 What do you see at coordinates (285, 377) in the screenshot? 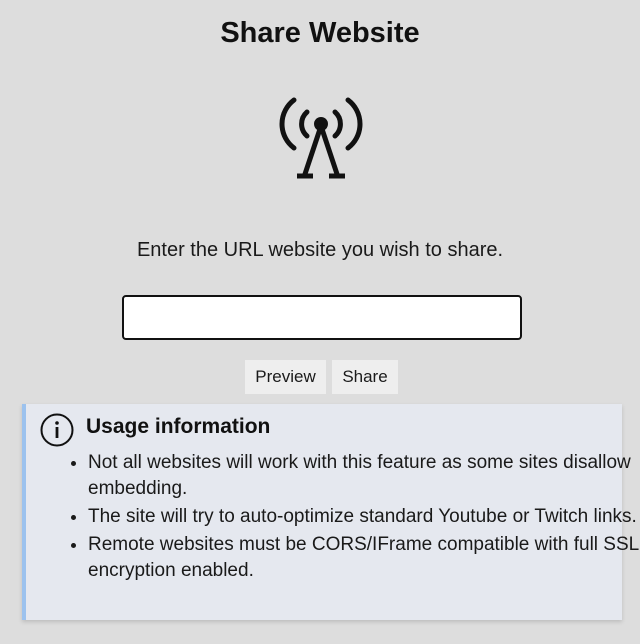
I see `preview-button: Preview` at bounding box center [285, 377].